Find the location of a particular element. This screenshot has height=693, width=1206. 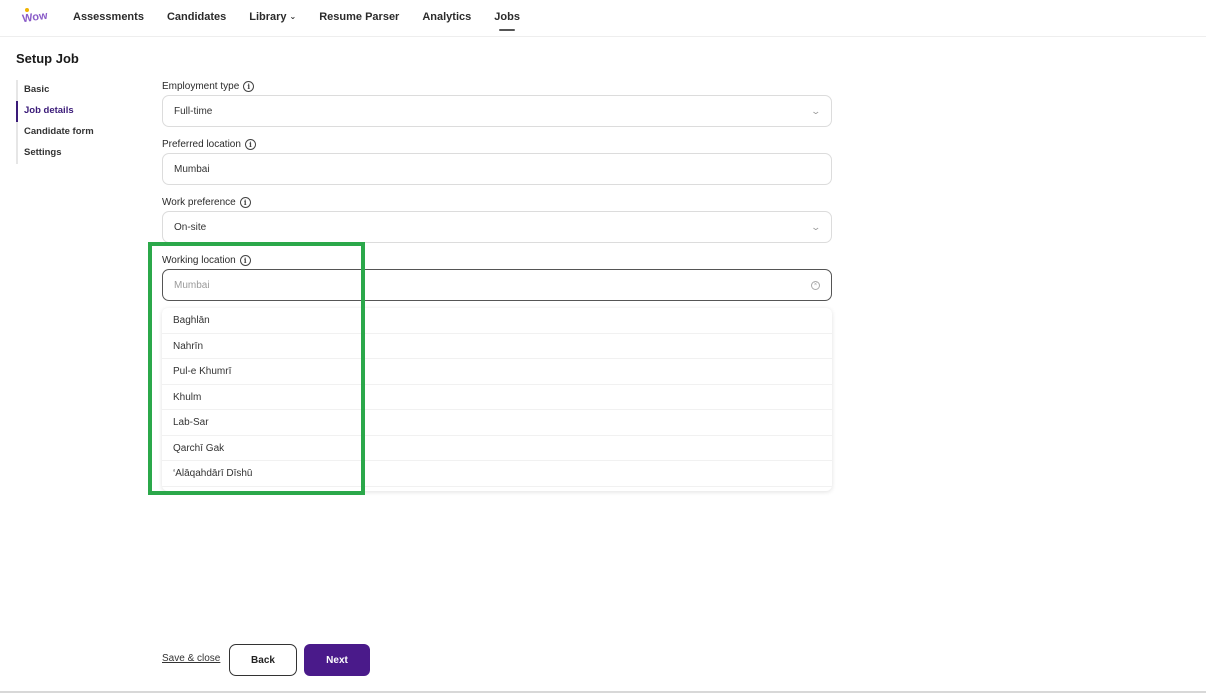

employment-type-label: Employment type i is located at coordinates (497, 86).